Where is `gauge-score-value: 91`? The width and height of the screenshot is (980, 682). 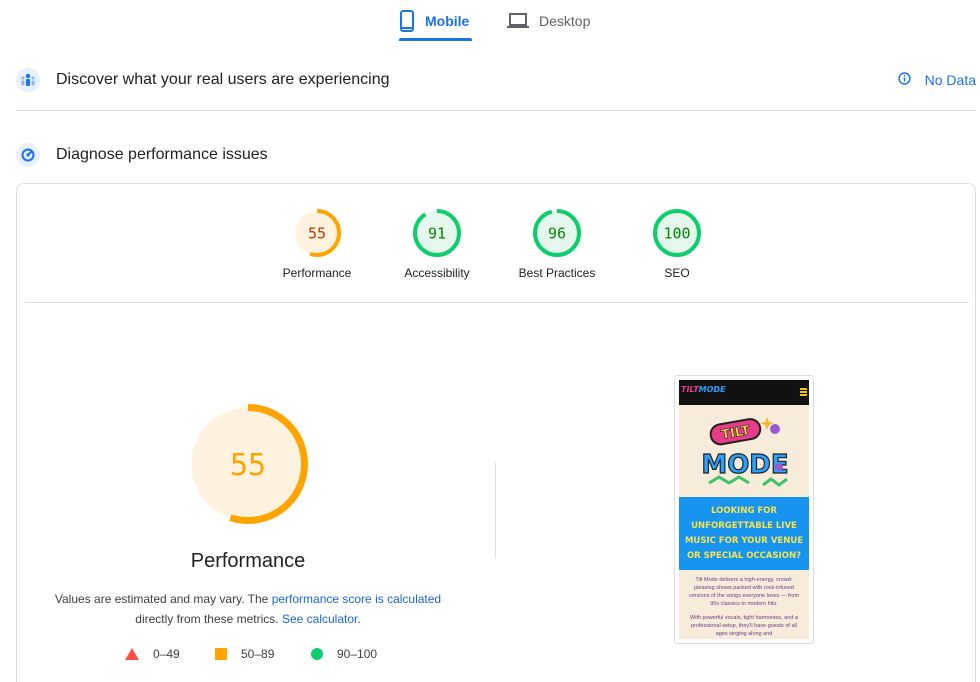
gauge-score-value: 91 is located at coordinates (437, 233).